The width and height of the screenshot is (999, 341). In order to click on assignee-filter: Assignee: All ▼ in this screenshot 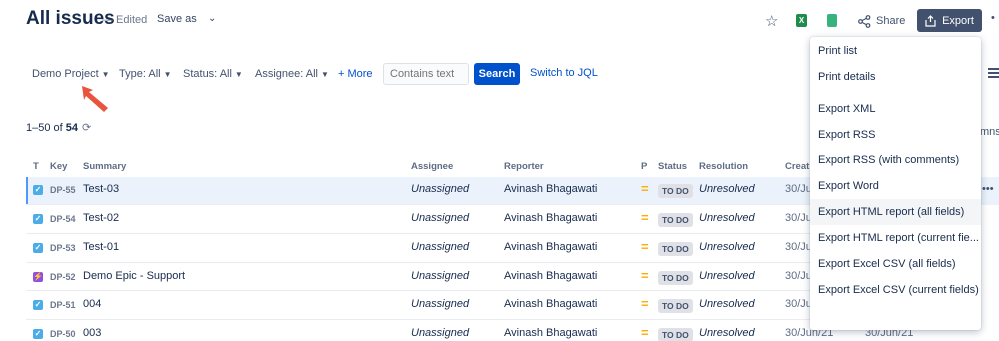, I will do `click(292, 74)`.